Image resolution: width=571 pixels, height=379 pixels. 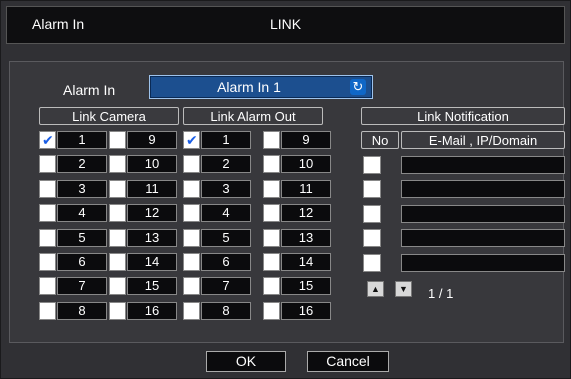 What do you see at coordinates (246, 361) in the screenshot?
I see `ok-button: OK` at bounding box center [246, 361].